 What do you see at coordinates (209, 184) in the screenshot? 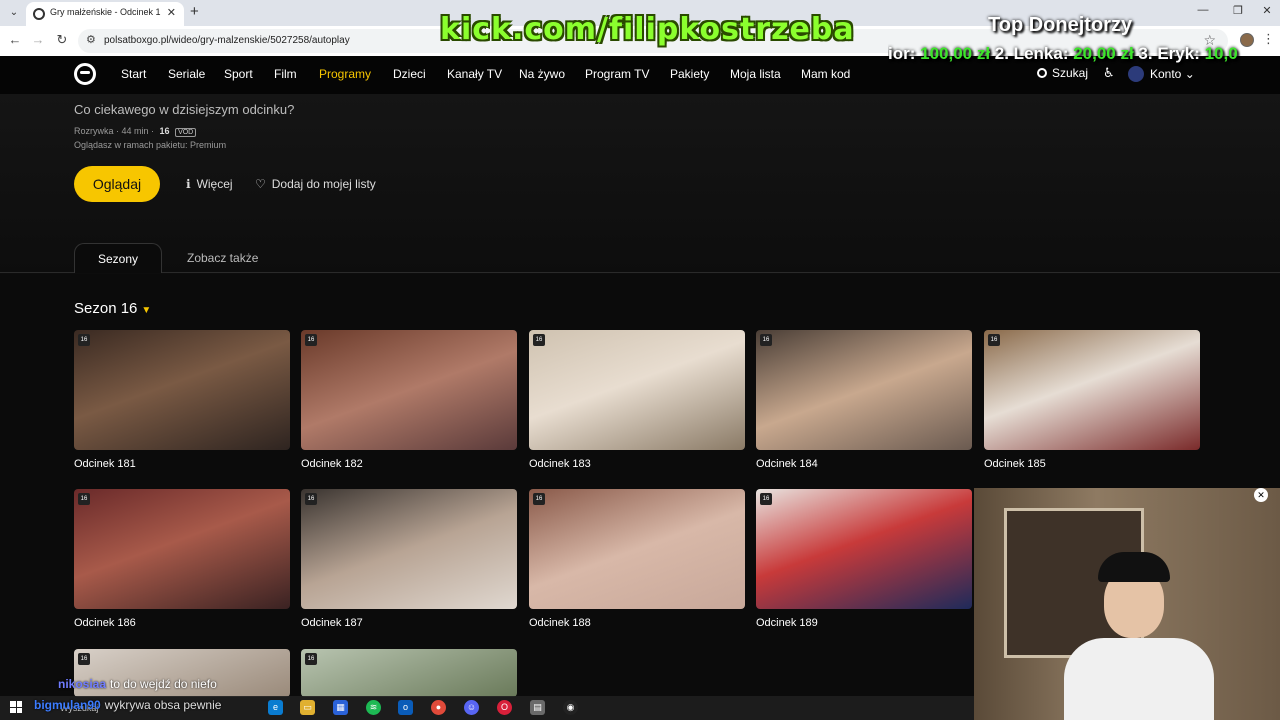
I see `more-button: ℹ Więcej` at bounding box center [209, 184].